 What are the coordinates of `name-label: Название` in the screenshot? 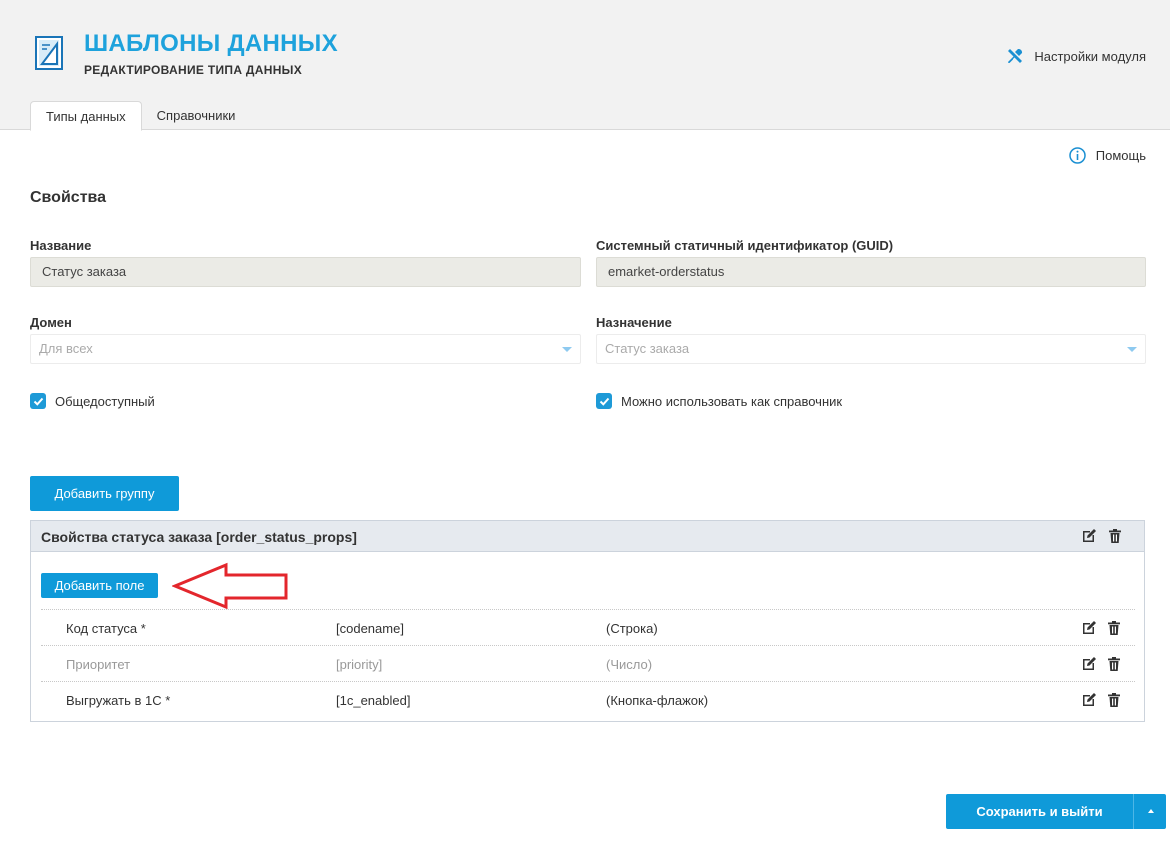 It's located at (61, 245).